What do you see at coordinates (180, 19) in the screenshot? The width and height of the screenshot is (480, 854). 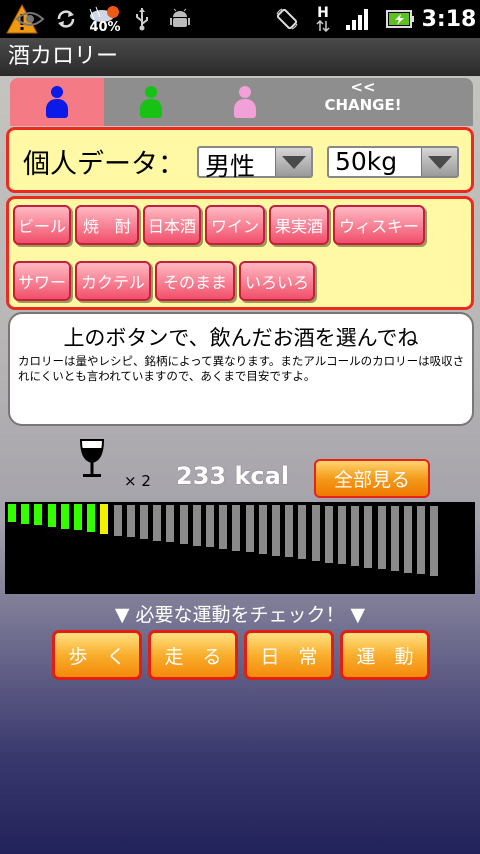 I see `android-icon` at bounding box center [180, 19].